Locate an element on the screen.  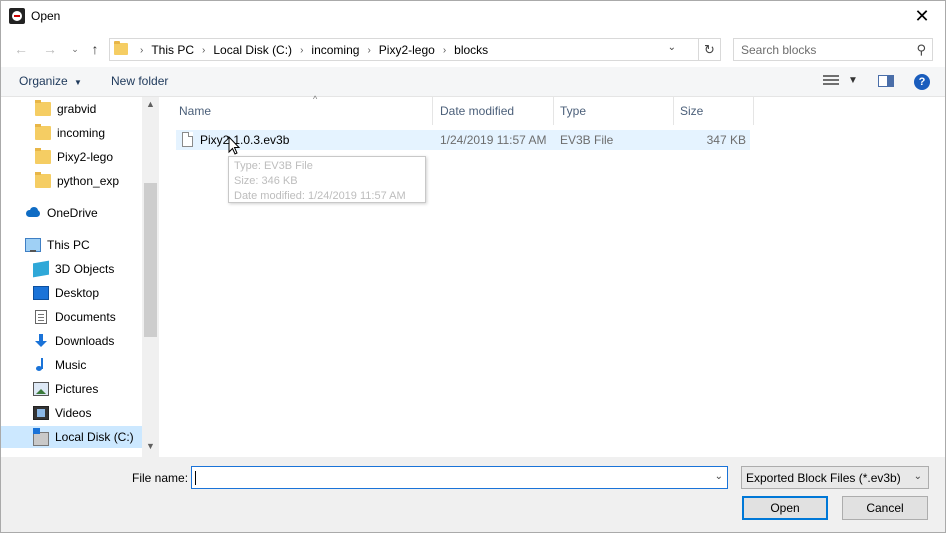
this-pc-icon is located at coordinates (33, 245).